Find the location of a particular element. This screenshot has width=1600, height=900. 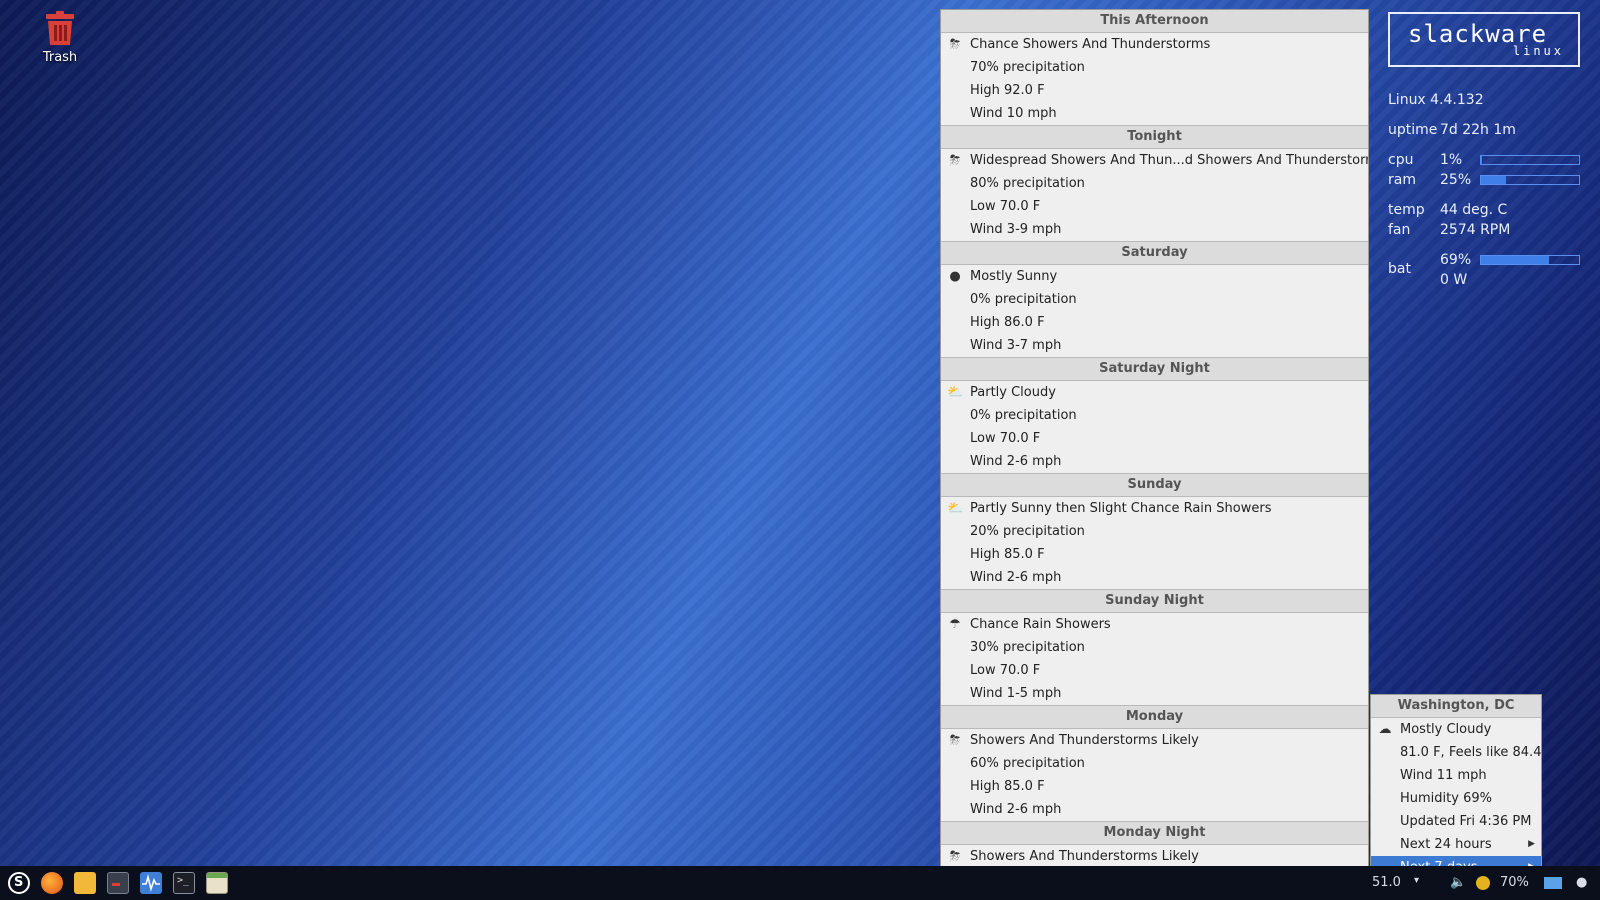

desktop-trash: Trash is located at coordinates (60, 37).